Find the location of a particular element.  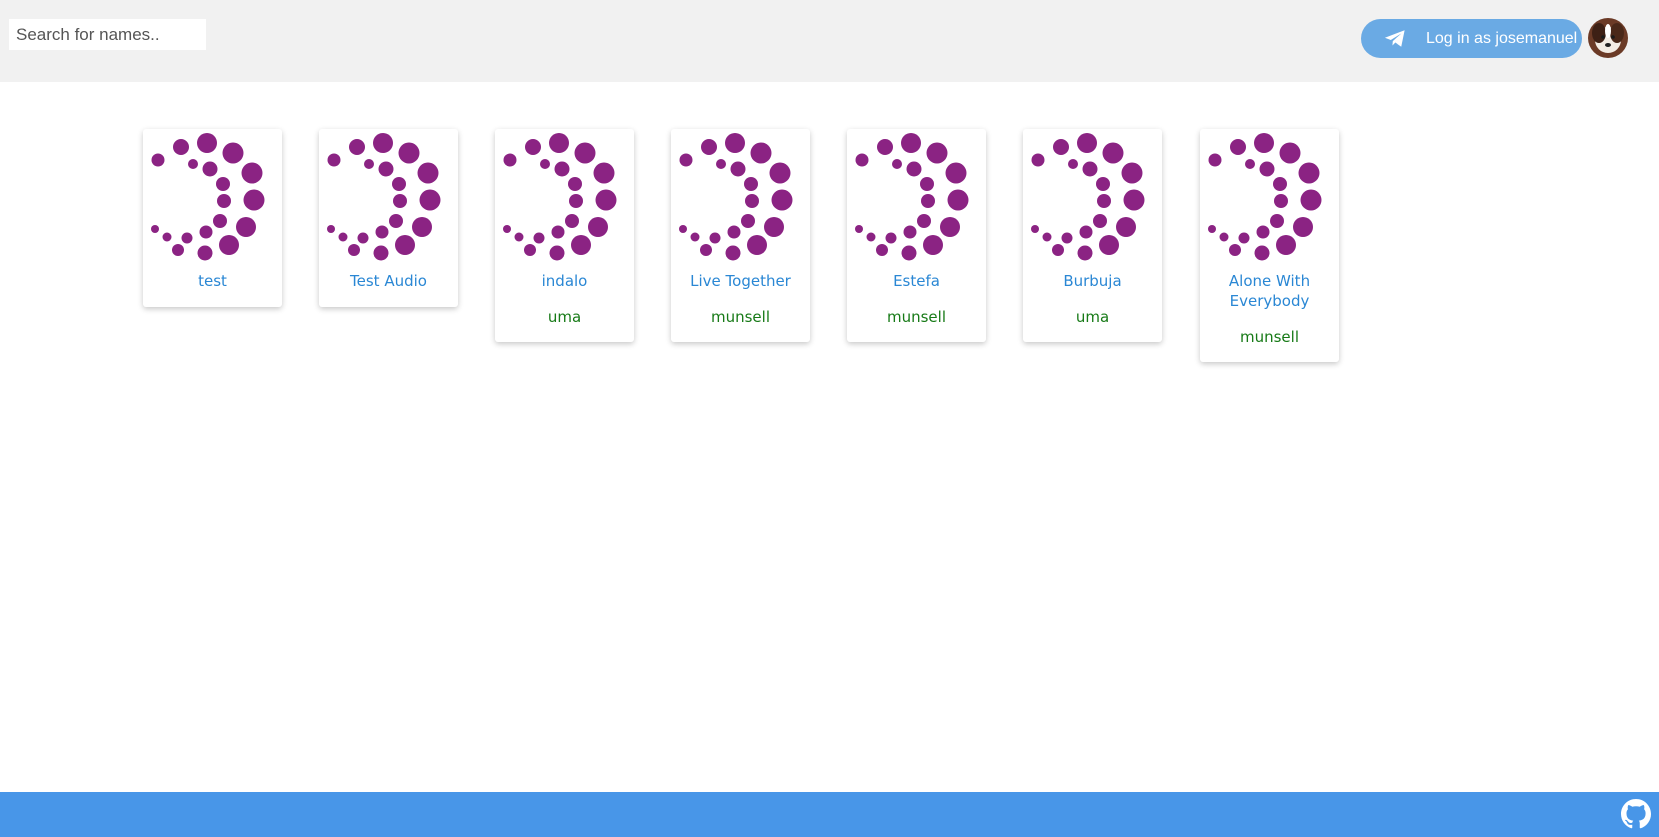

card-title: Live Together is located at coordinates (740, 281).